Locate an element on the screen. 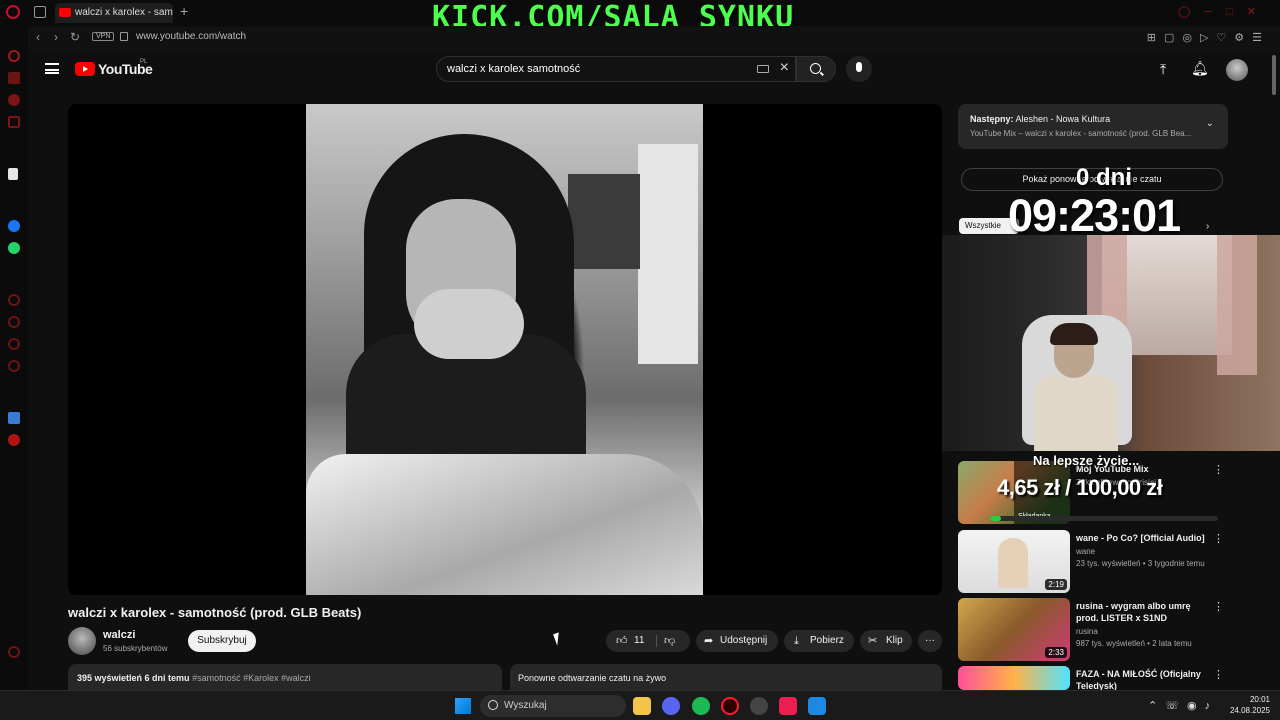 The image size is (1280, 720). clip-button: ✂ Klip is located at coordinates (886, 641).